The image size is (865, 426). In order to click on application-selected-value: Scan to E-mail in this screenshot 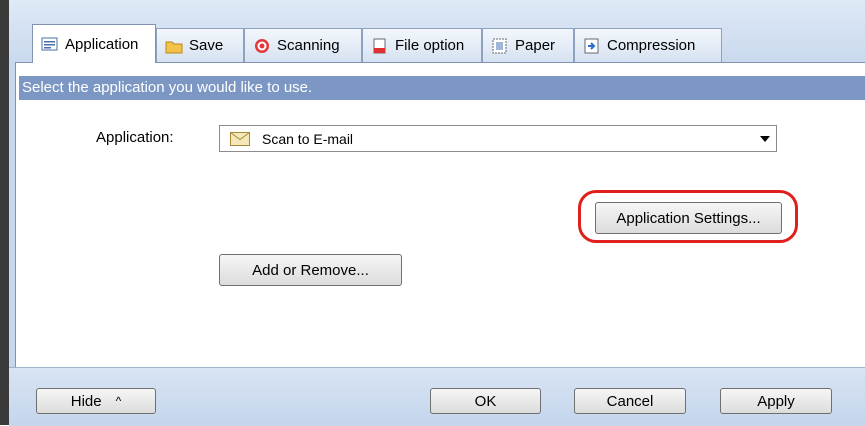, I will do `click(308, 138)`.